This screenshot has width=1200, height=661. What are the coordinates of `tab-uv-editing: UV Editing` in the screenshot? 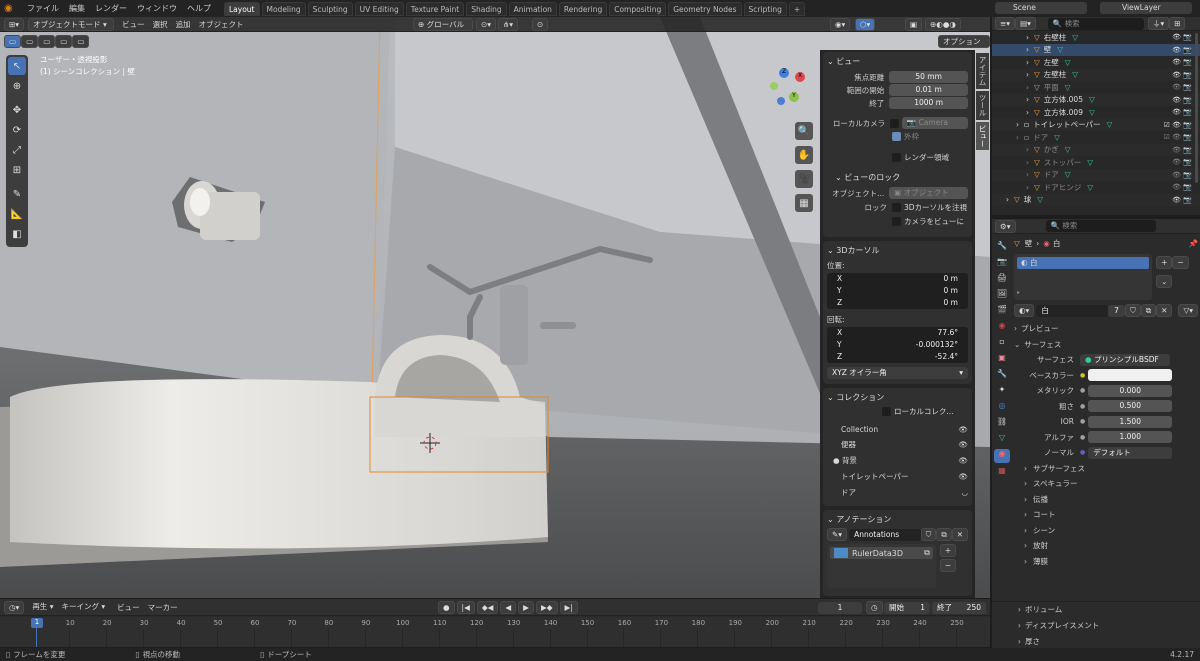 It's located at (379, 8).